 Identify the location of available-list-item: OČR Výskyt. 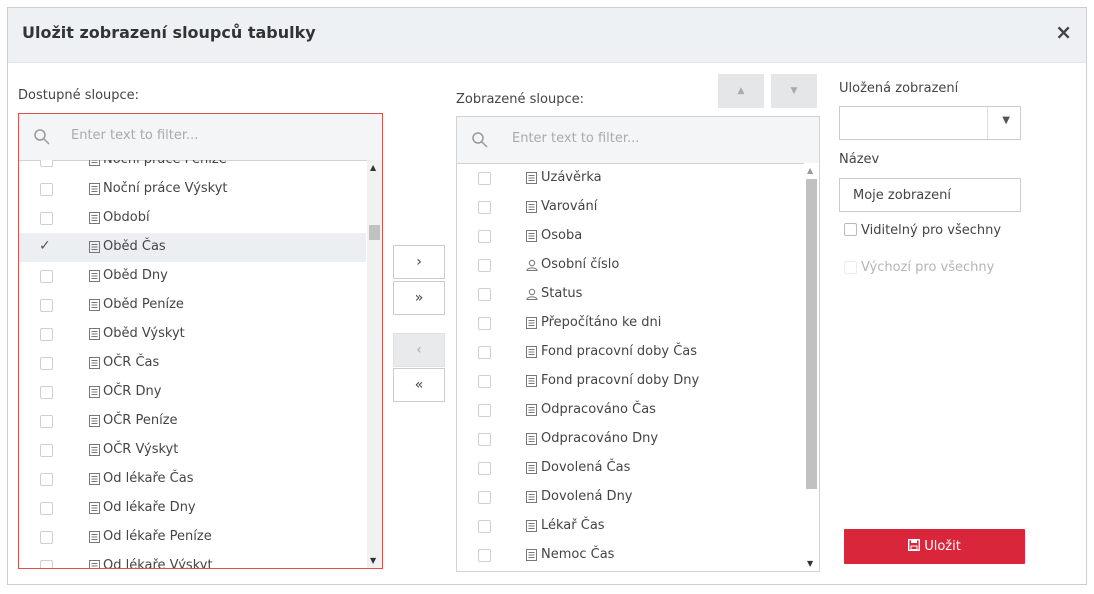
(192, 450).